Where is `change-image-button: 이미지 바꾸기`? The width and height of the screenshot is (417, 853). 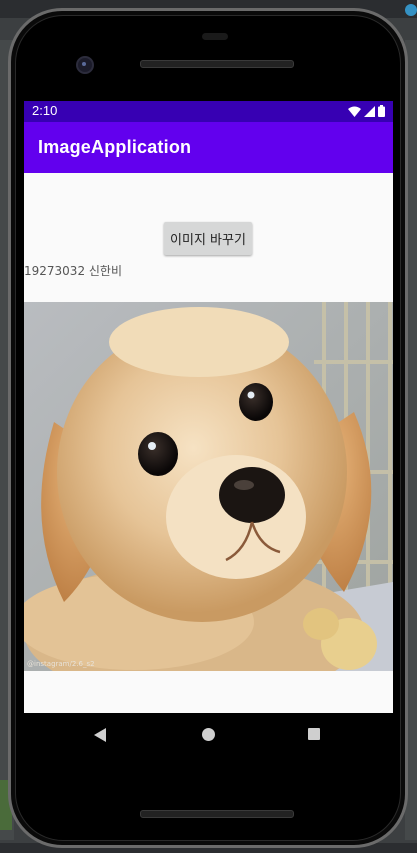
change-image-button: 이미지 바꾸기 is located at coordinates (208, 238).